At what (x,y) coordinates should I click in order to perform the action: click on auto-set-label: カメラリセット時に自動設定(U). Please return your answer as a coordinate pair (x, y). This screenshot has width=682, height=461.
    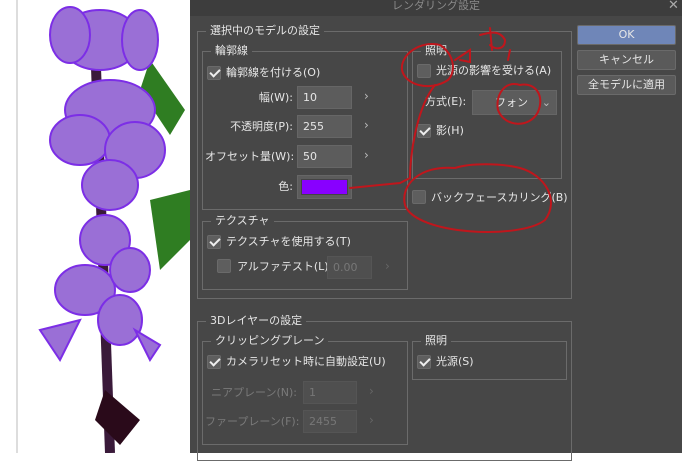
    Looking at the image, I should click on (306, 361).